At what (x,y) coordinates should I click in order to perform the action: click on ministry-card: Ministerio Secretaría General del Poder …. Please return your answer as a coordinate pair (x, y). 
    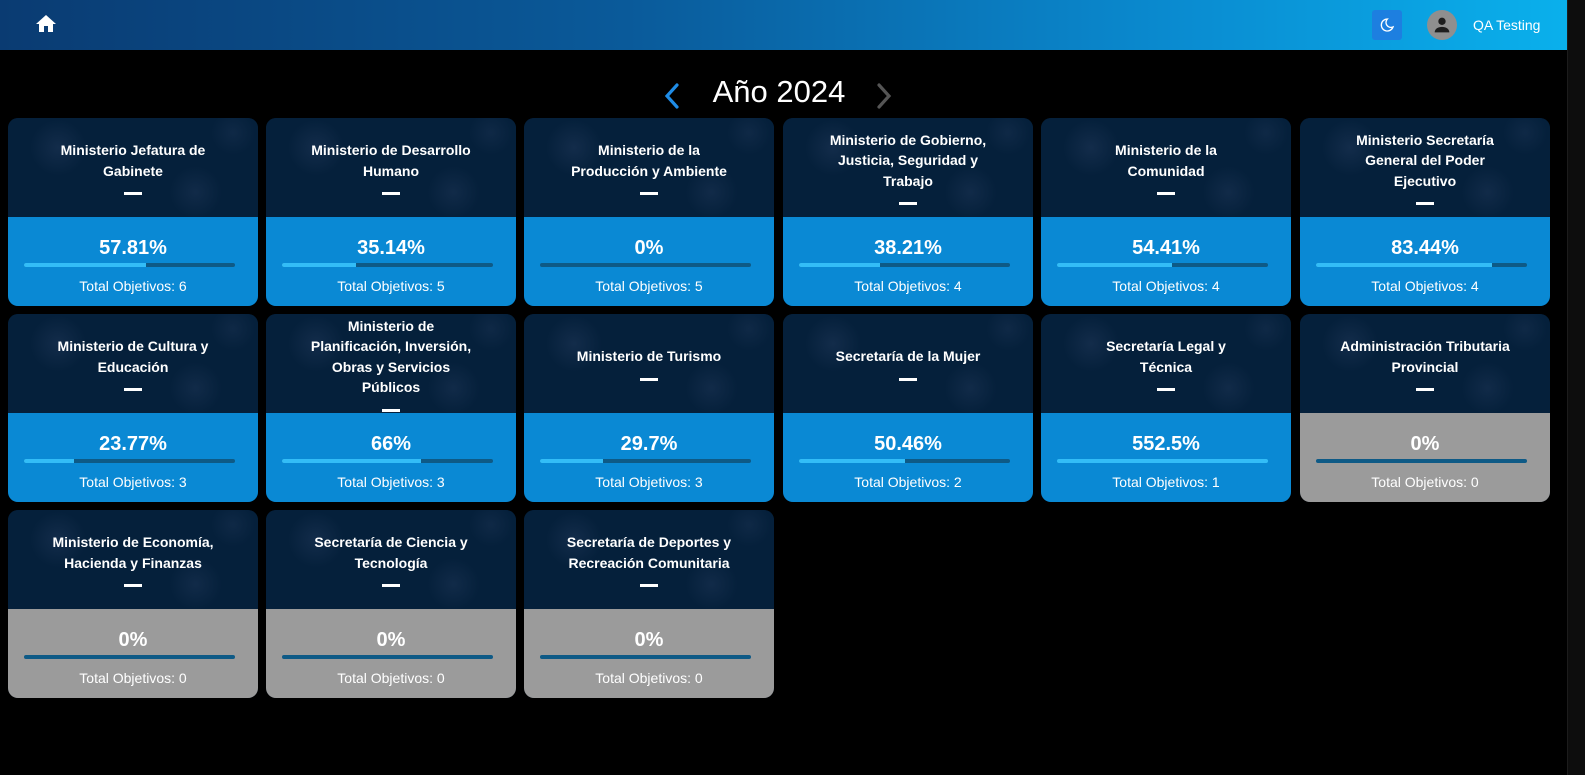
    Looking at the image, I should click on (1425, 212).